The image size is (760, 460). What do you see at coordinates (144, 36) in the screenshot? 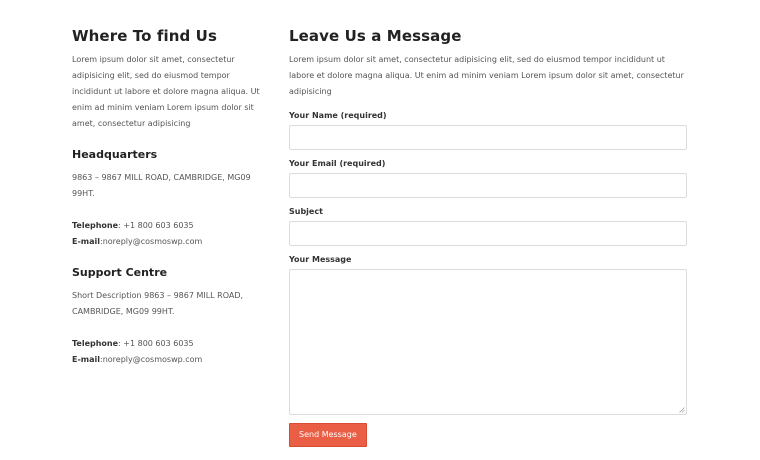
I see `location-title: Where To find Us` at bounding box center [144, 36].